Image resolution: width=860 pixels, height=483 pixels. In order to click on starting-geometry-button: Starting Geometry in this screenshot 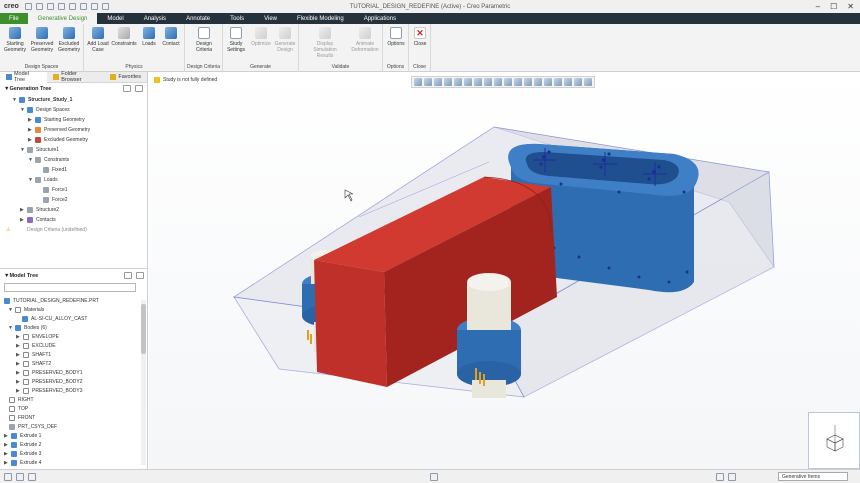, I will do `click(15, 40)`.